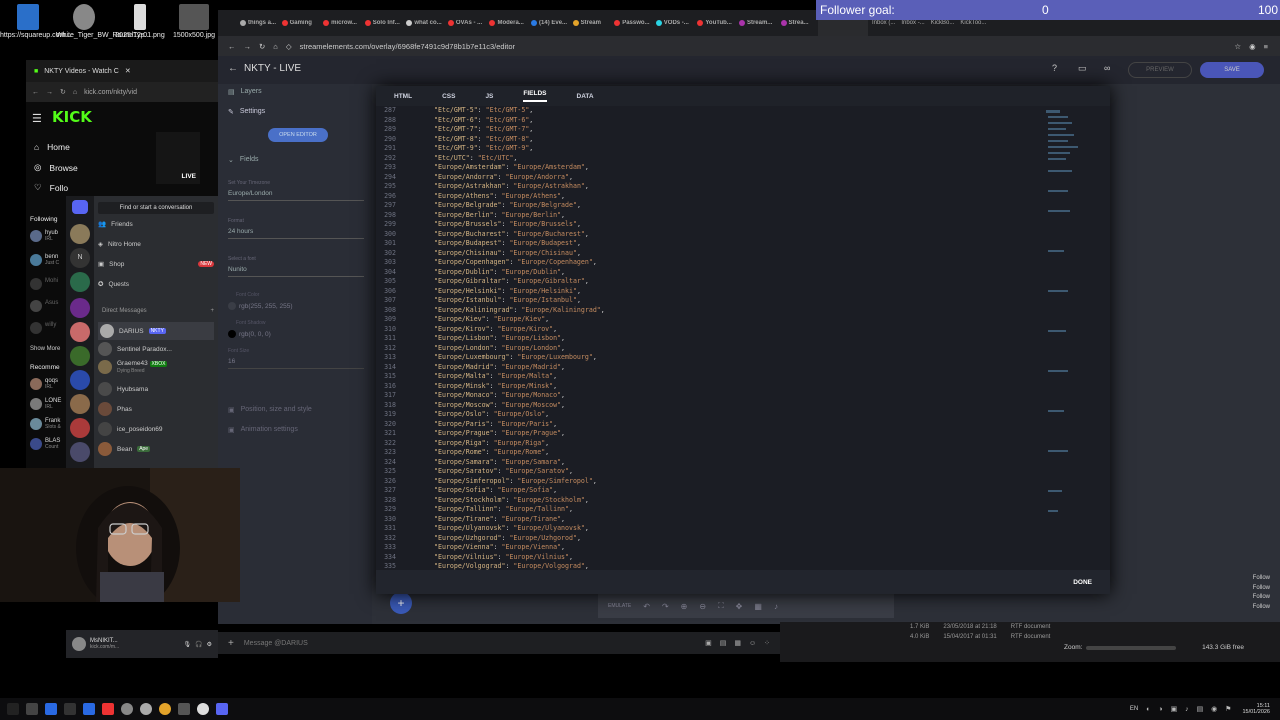 The height and width of the screenshot is (720, 1280). What do you see at coordinates (619, 606) in the screenshot?
I see `emulate-button: EMULATE` at bounding box center [619, 606].